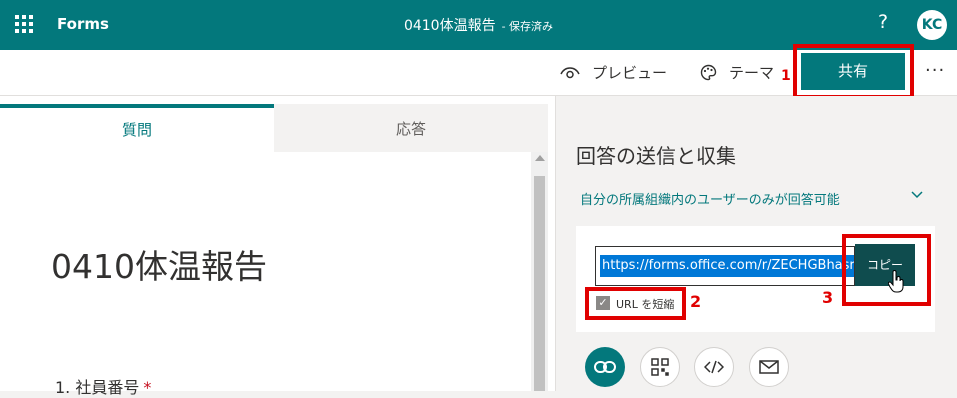 The width and height of the screenshot is (957, 398). What do you see at coordinates (660, 367) in the screenshot?
I see `qr-code-icon` at bounding box center [660, 367].